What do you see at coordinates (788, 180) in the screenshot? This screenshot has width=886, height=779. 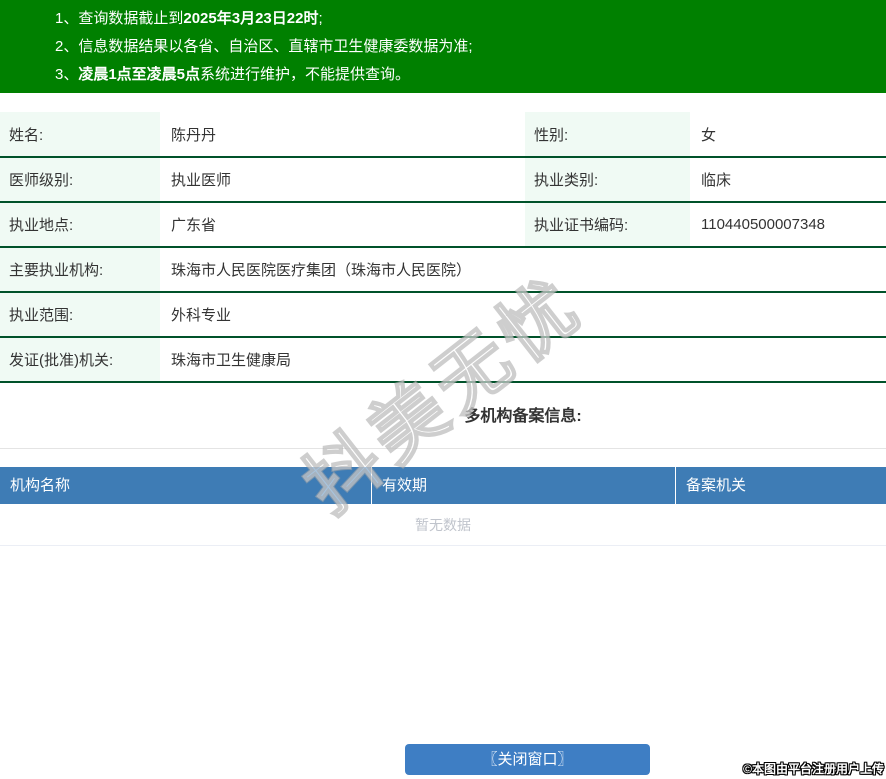 I see `practice-category-value: 临床` at bounding box center [788, 180].